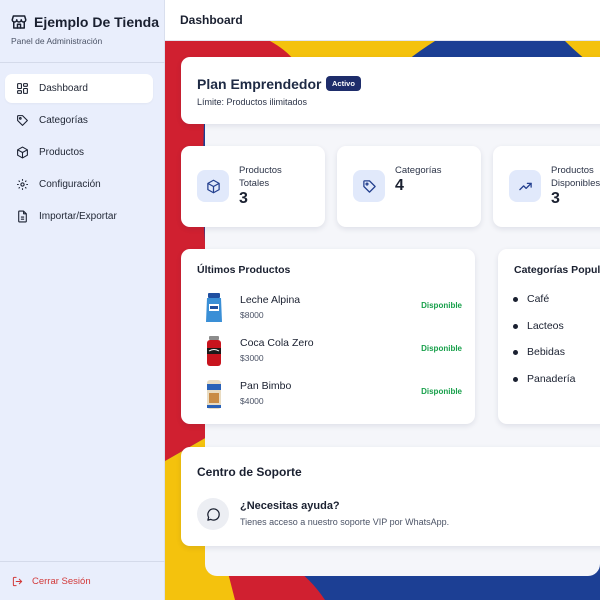  What do you see at coordinates (270, 300) in the screenshot?
I see `product-name: Leche Alpina` at bounding box center [270, 300].